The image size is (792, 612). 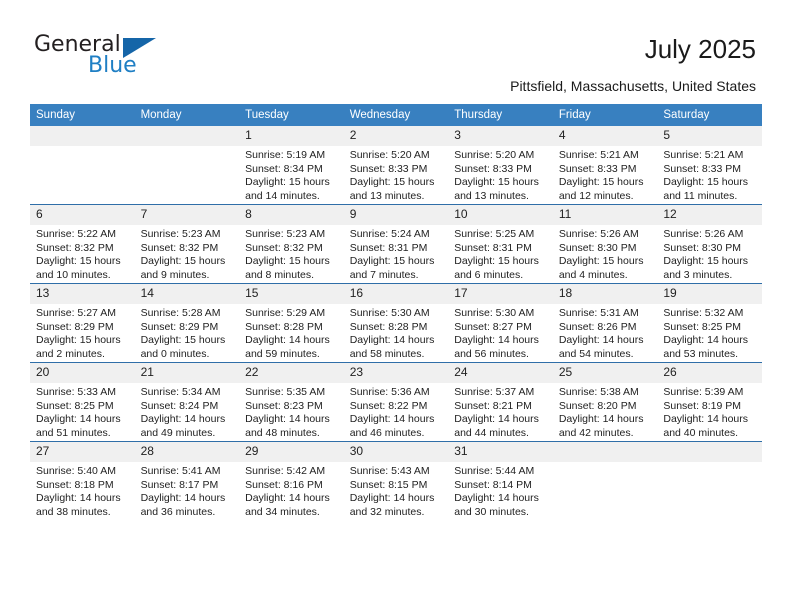 I want to click on sunset-text: Sunset: 8:17 PM, so click(x=179, y=484).